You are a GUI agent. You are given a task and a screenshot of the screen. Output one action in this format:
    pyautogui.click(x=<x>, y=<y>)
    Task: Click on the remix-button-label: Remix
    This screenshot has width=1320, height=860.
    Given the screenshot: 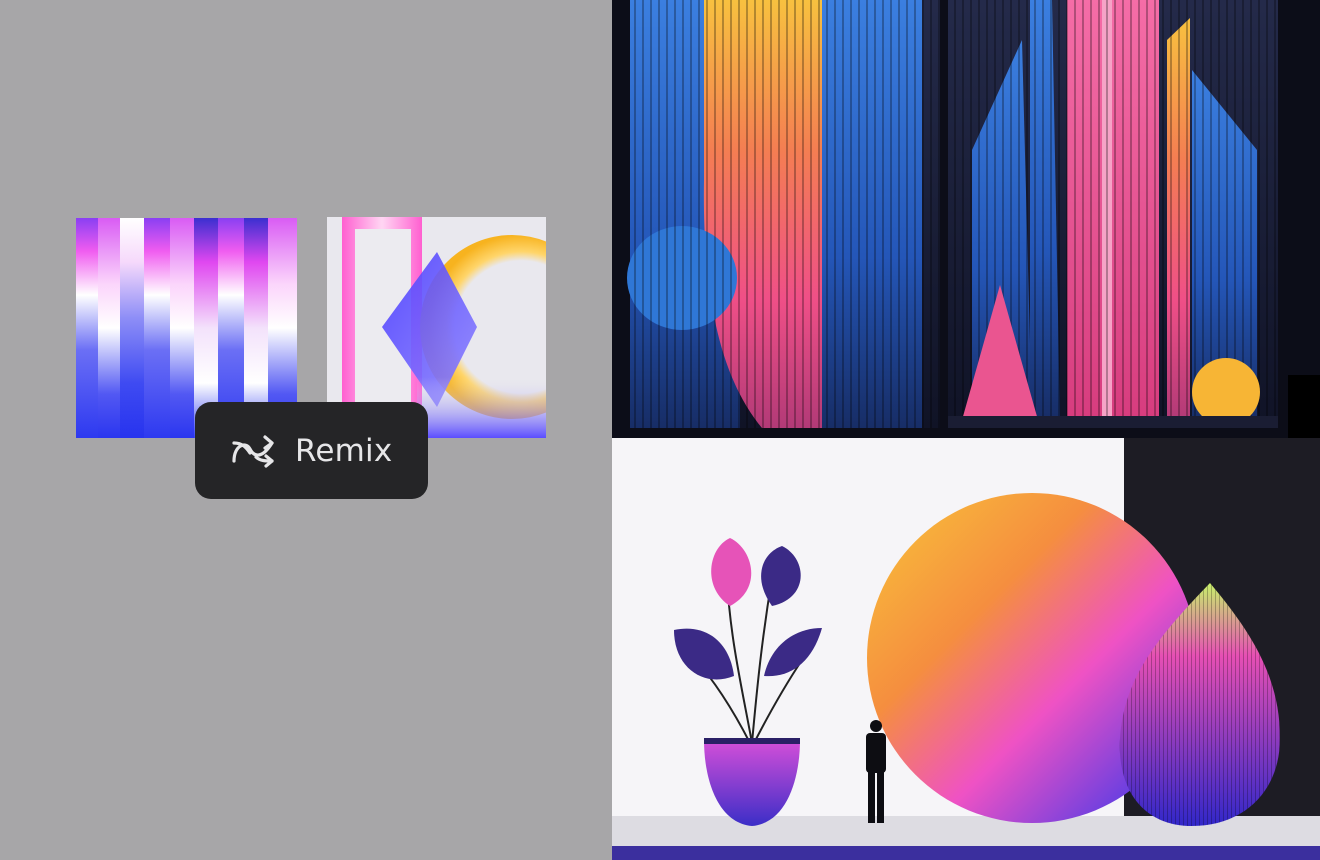 What is the action you would take?
    pyautogui.click(x=344, y=450)
    